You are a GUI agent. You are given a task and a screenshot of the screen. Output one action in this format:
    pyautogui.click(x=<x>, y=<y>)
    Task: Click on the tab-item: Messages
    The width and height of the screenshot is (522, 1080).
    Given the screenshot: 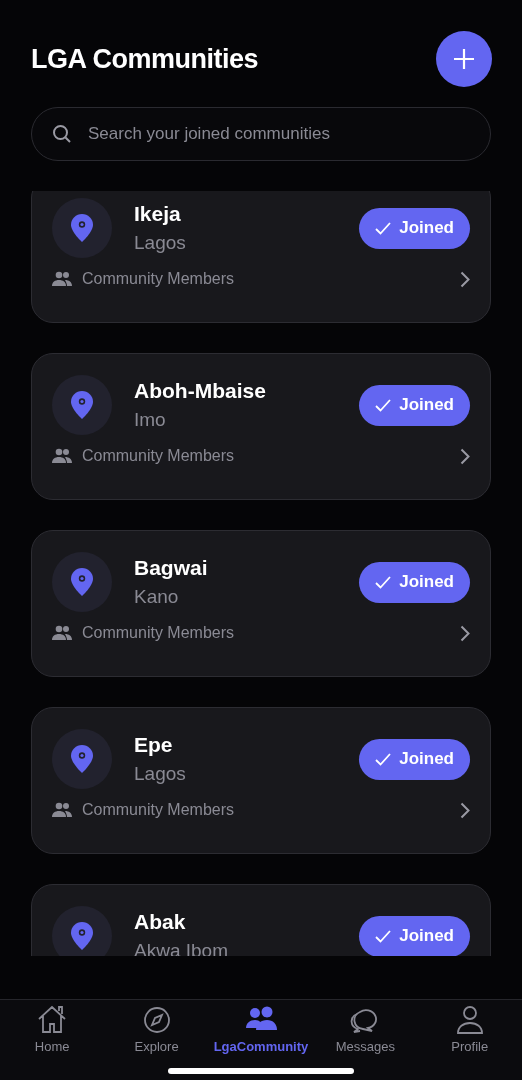 What is the action you would take?
    pyautogui.click(x=365, y=1029)
    